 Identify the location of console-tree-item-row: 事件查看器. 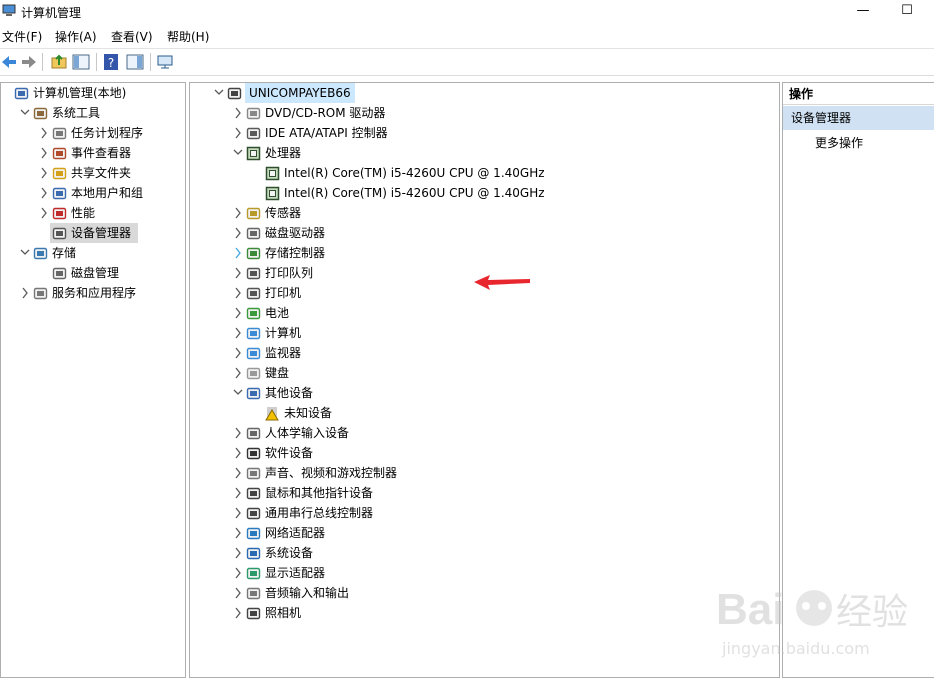
(93, 153).